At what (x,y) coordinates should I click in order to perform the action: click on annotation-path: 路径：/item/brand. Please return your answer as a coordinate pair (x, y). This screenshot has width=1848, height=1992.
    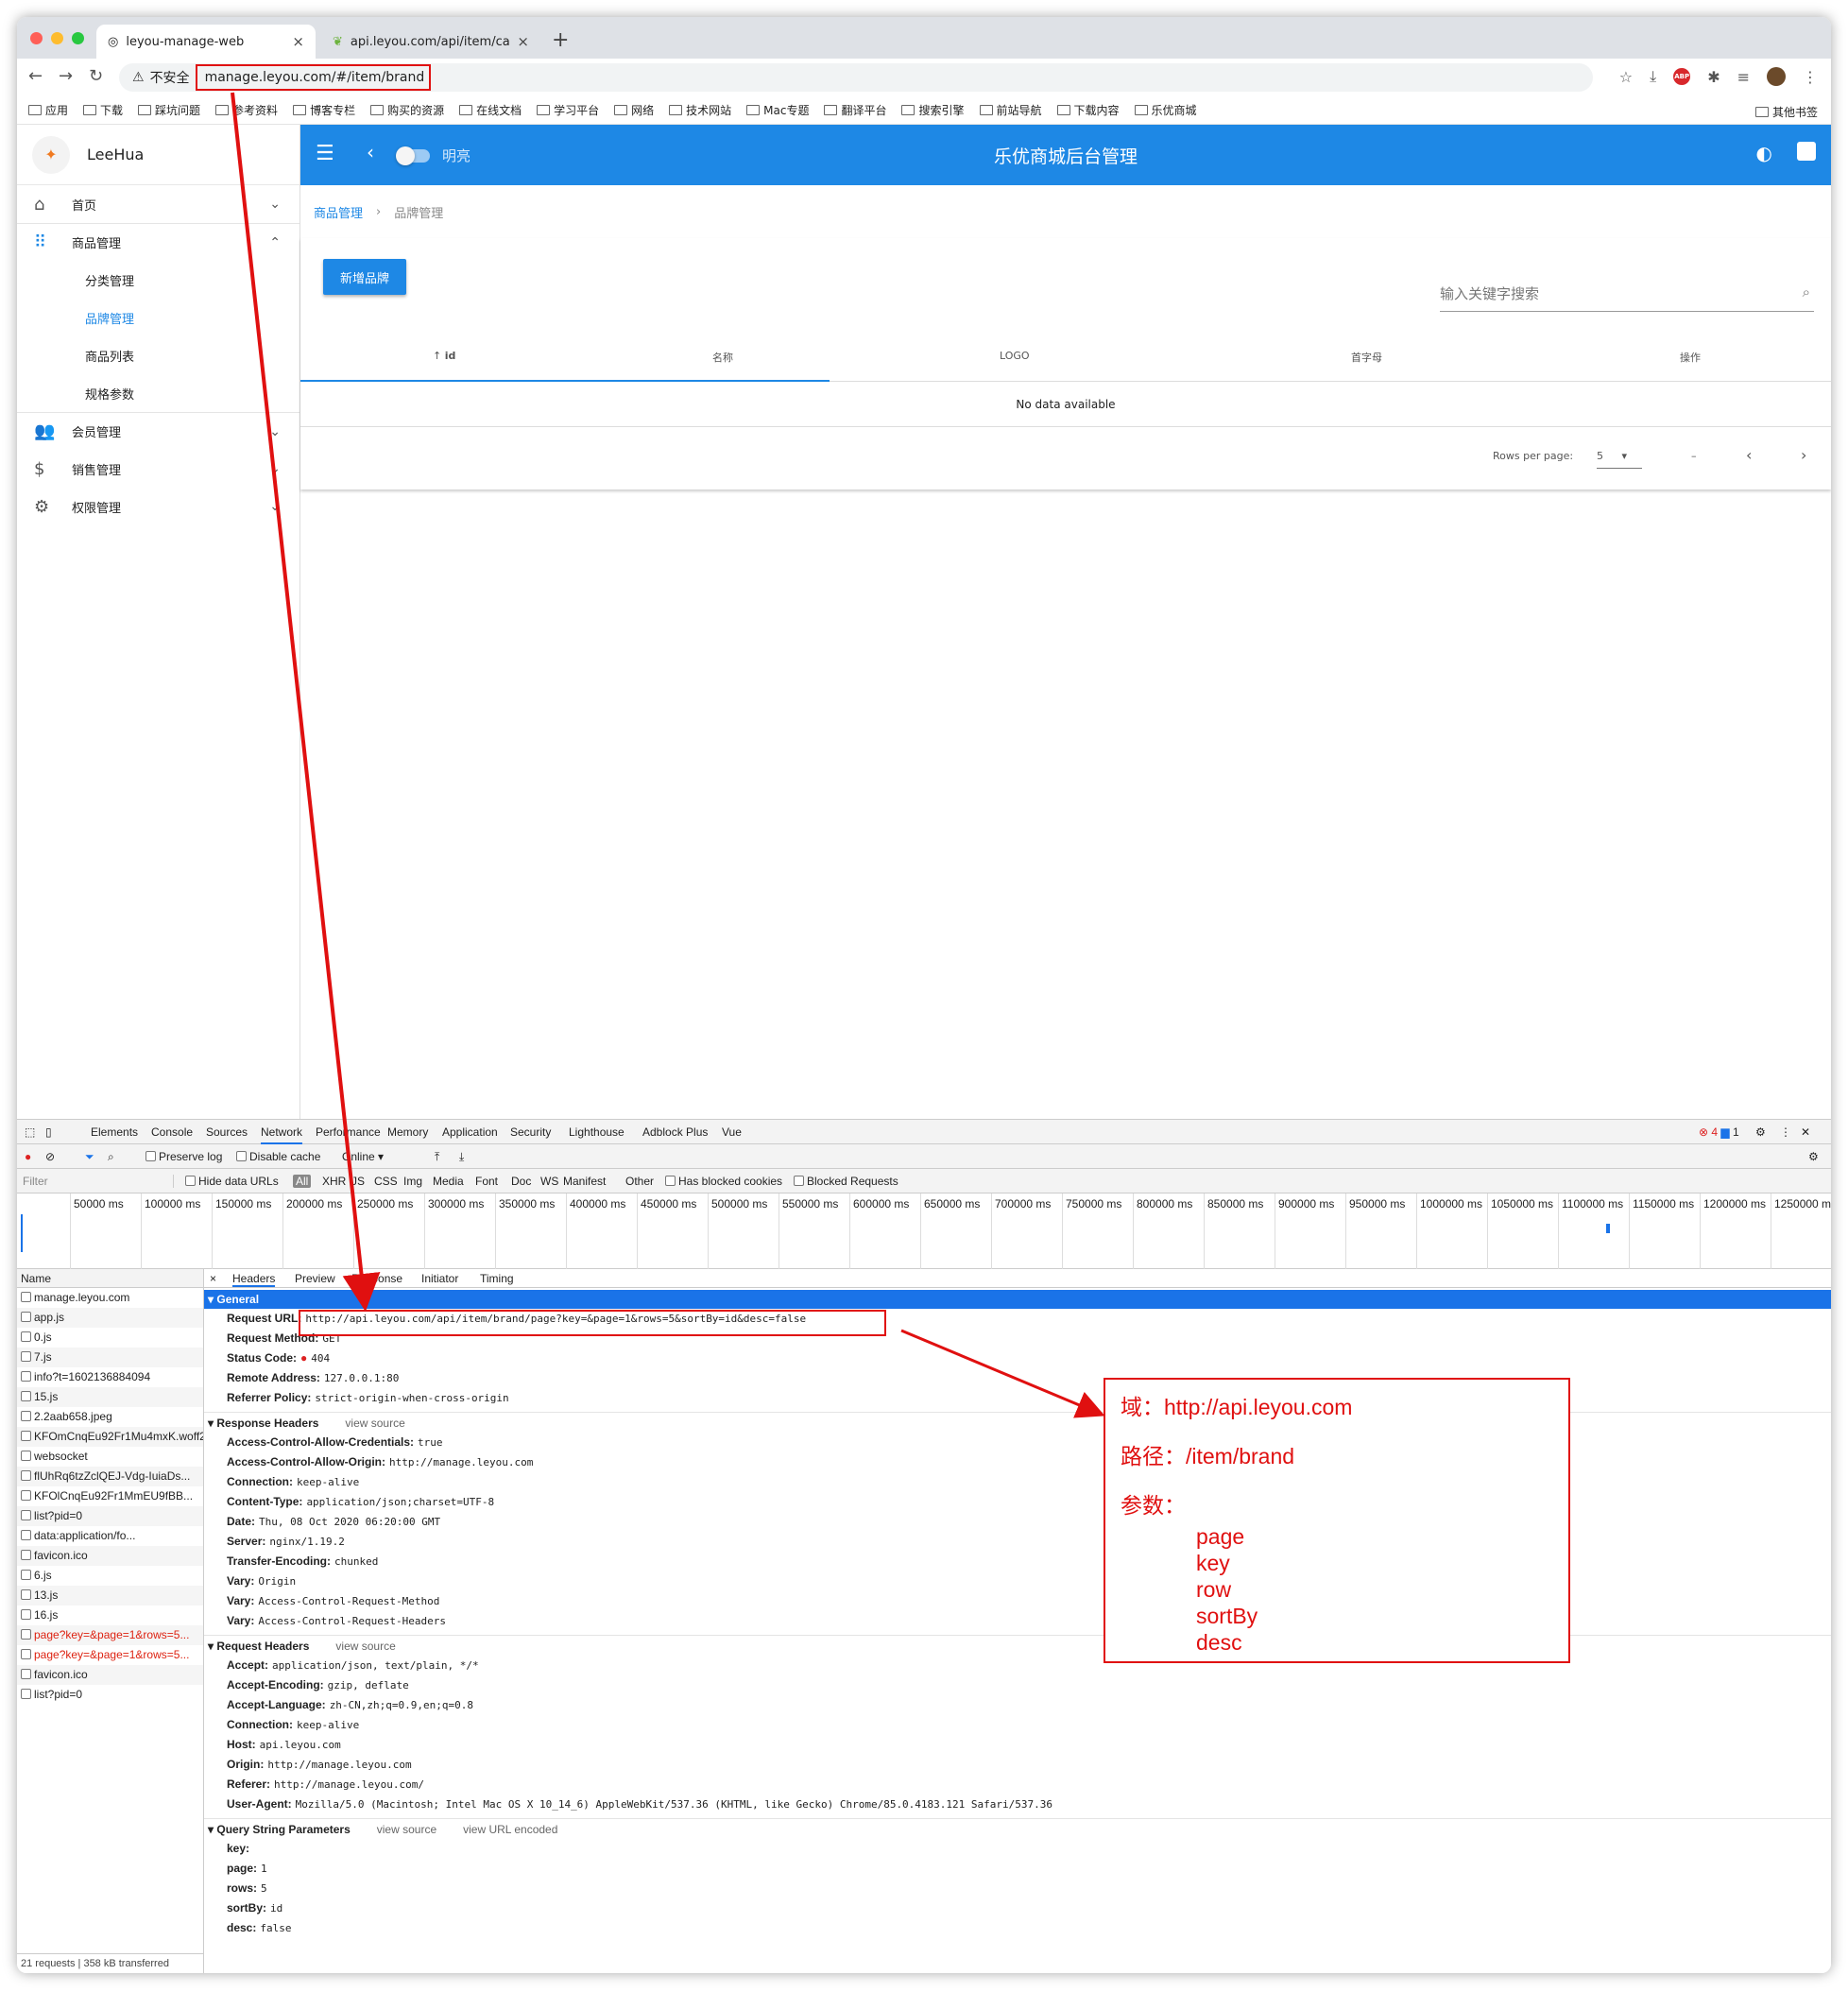
    Looking at the image, I should click on (1208, 1456).